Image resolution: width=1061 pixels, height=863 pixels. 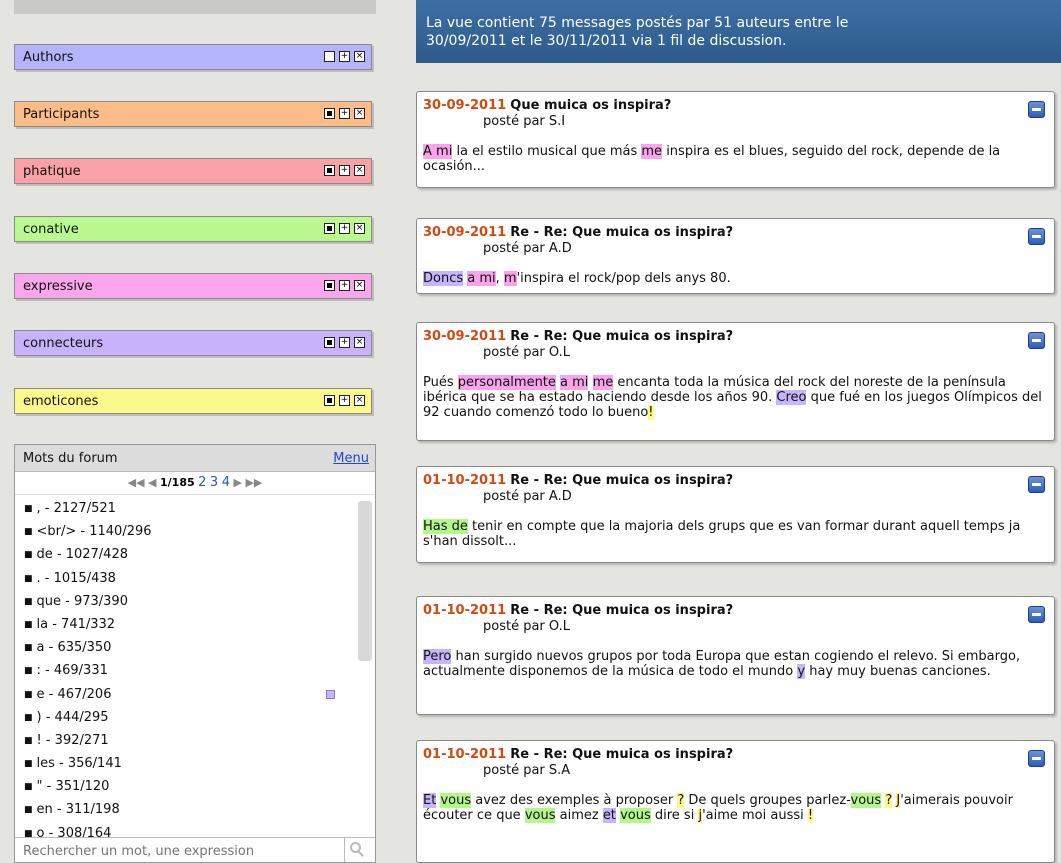 I want to click on category-panel: Participants + ×, so click(x=193, y=114).